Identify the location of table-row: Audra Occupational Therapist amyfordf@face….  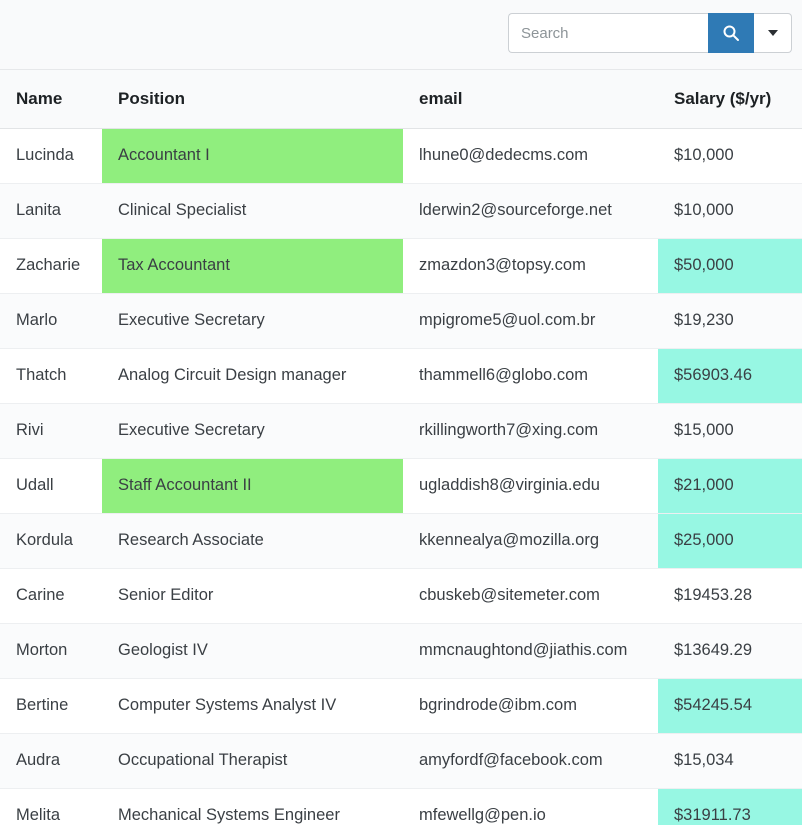
(401, 761).